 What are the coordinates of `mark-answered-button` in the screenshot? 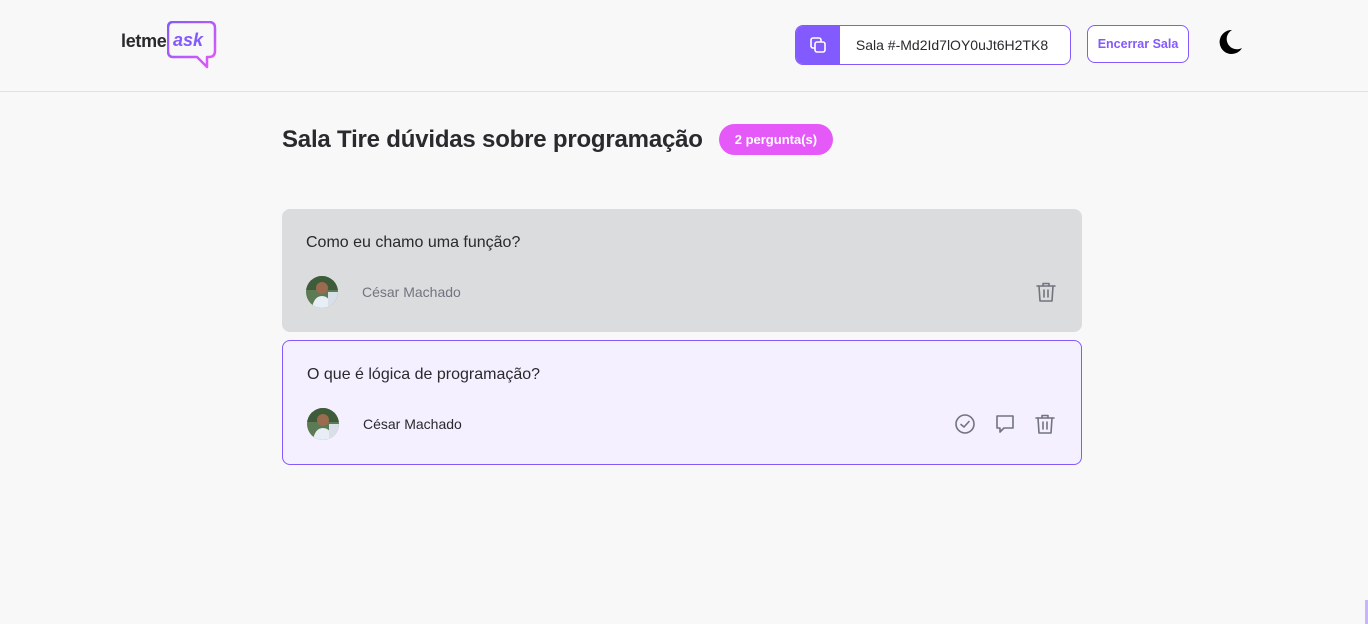 It's located at (965, 424).